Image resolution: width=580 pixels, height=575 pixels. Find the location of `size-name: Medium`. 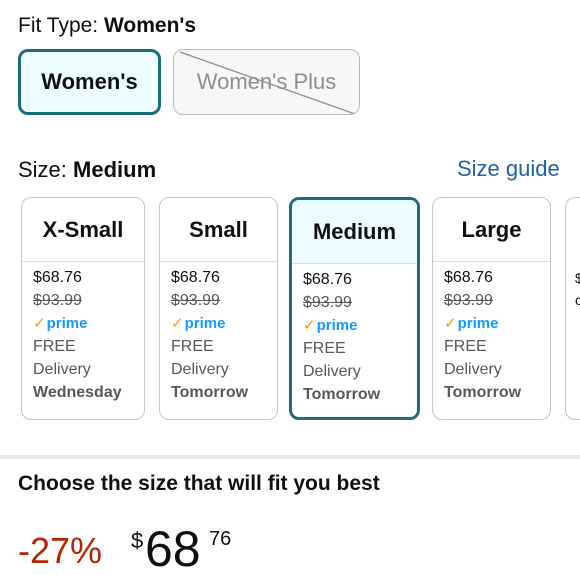

size-name: Medium is located at coordinates (354, 232).